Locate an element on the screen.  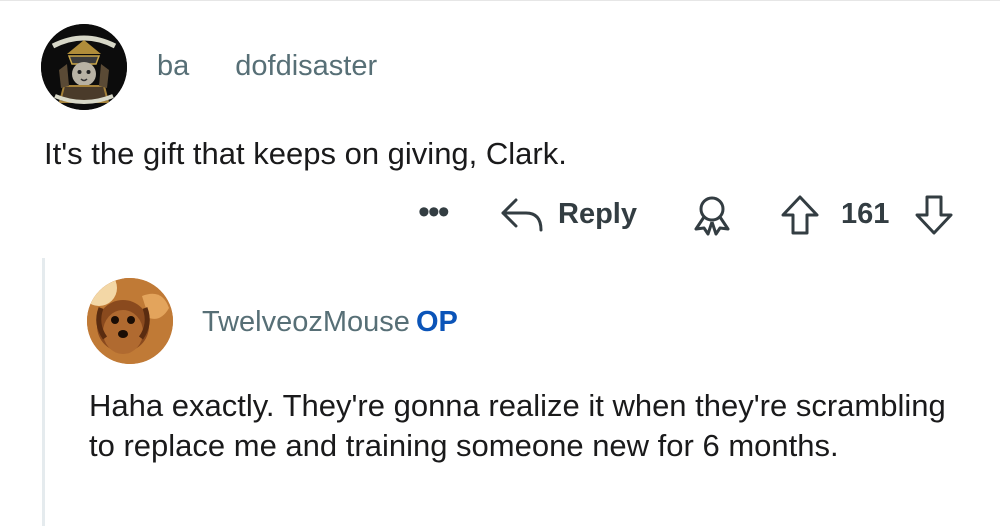
reply-label: Reply is located at coordinates (597, 213).